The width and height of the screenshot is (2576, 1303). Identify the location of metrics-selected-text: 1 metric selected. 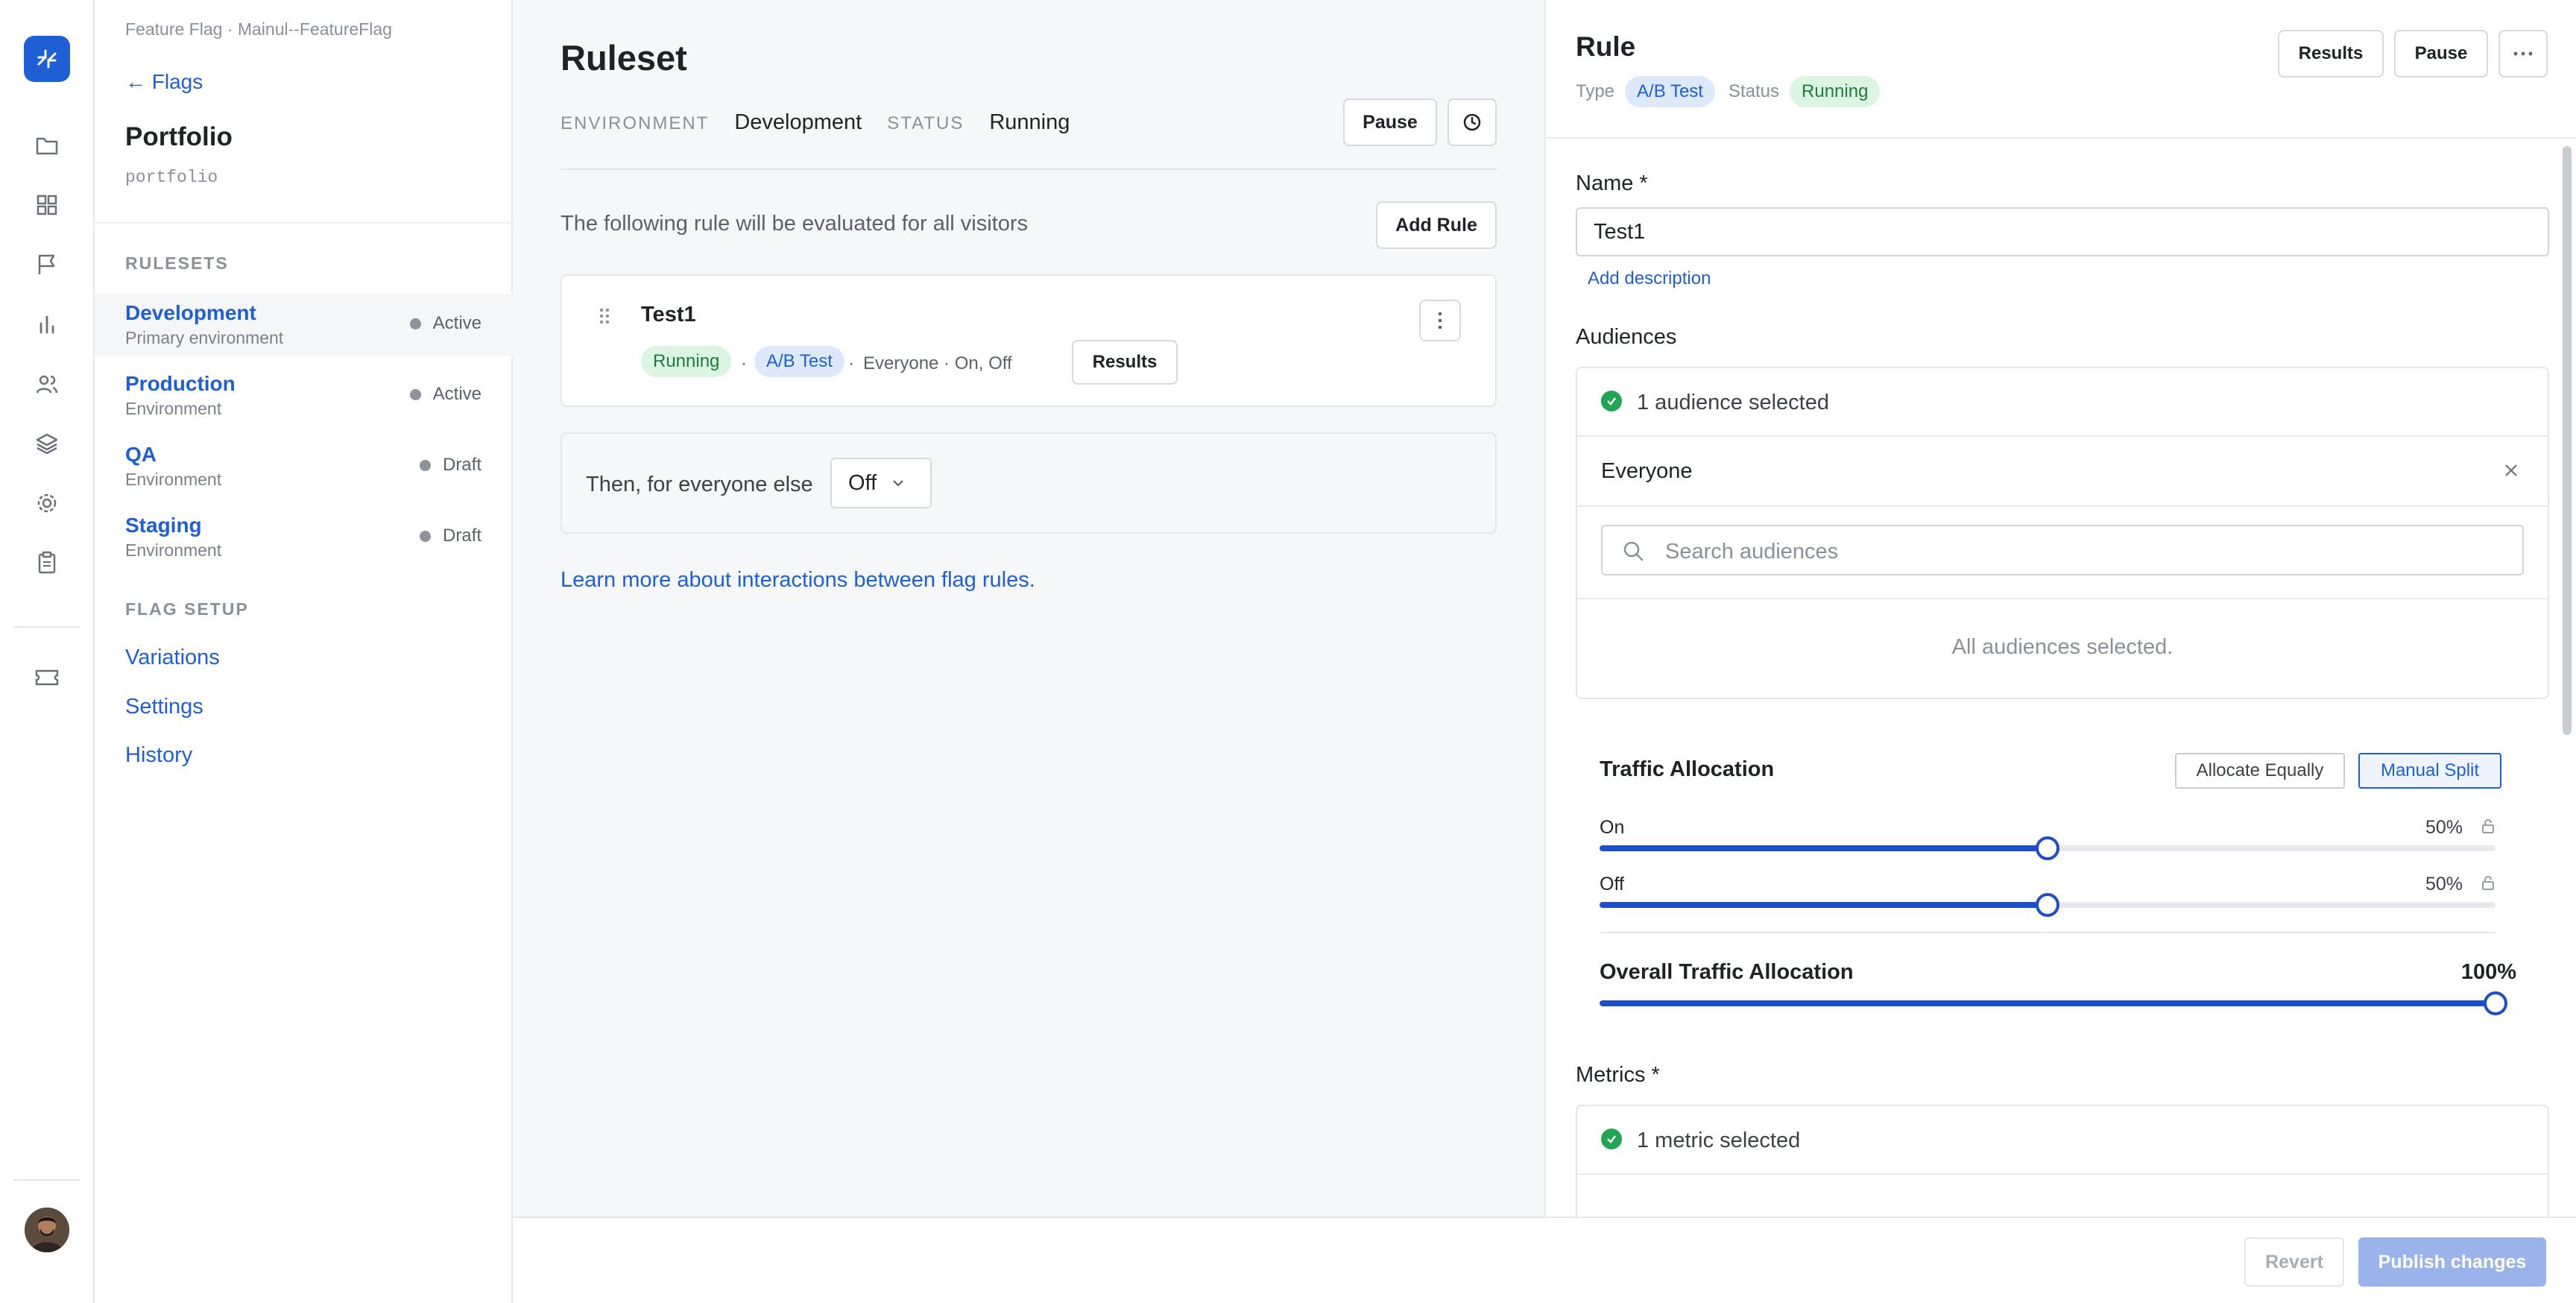
(1719, 1140).